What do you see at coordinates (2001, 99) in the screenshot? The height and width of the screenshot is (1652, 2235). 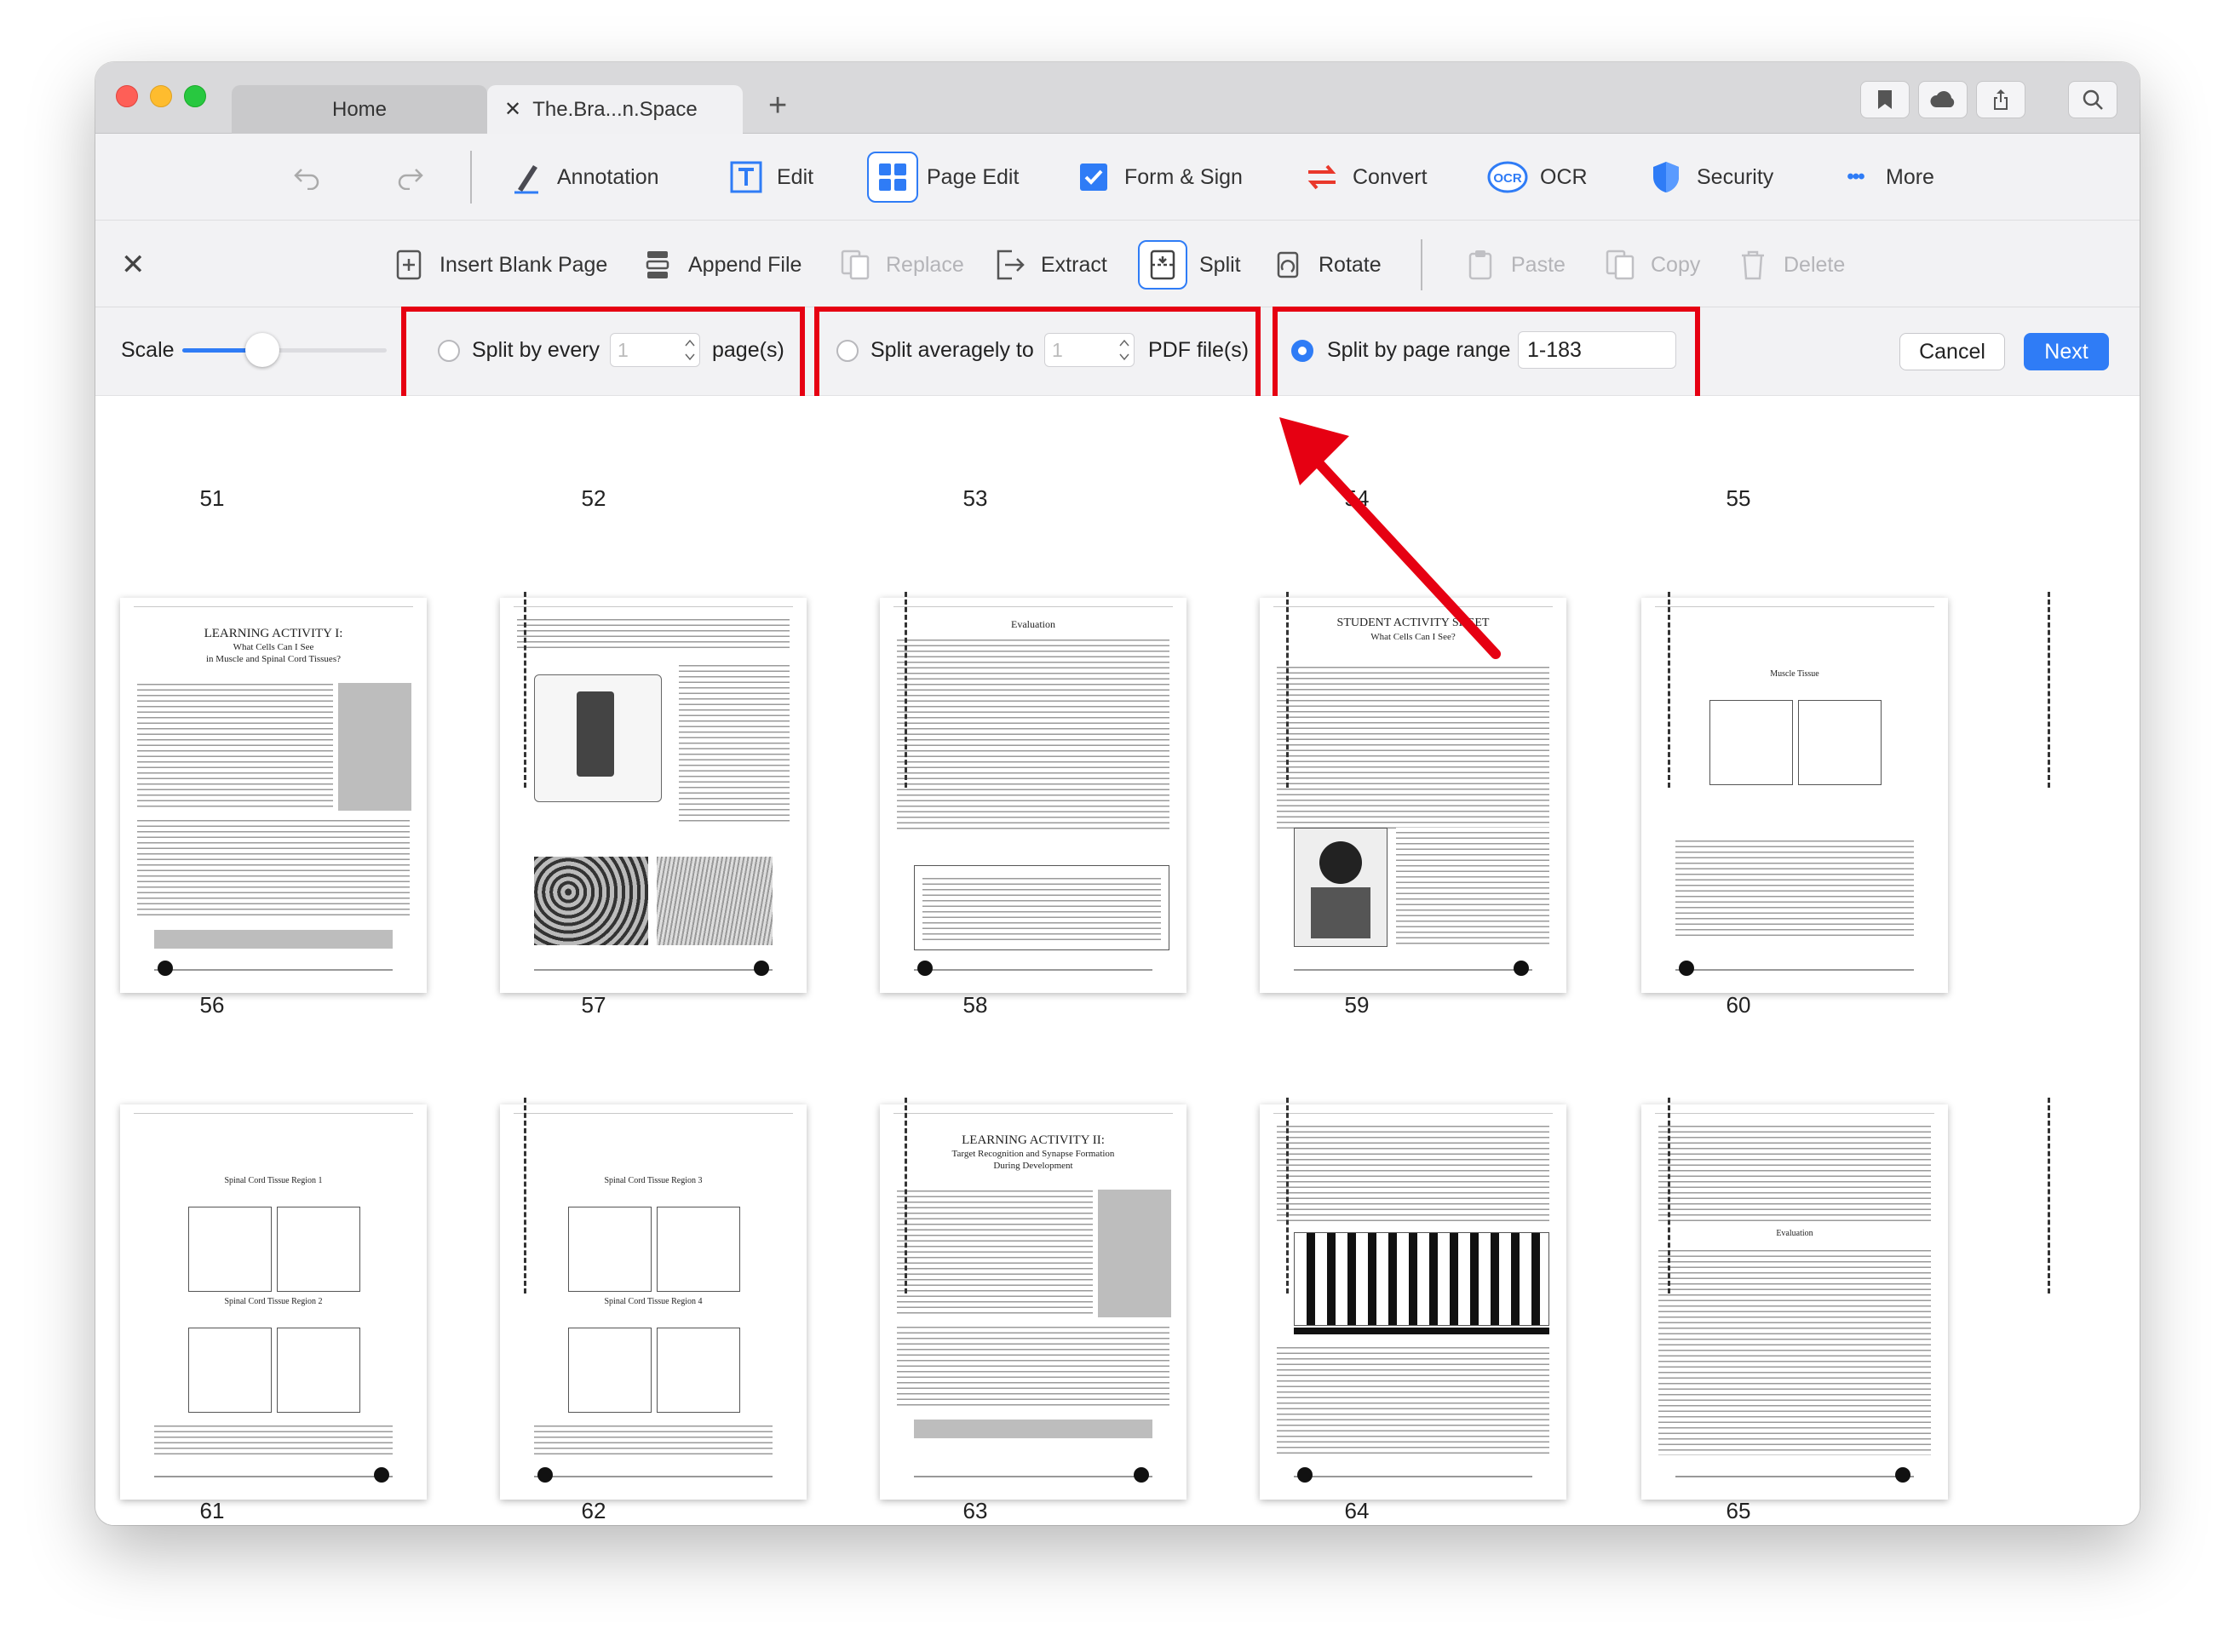 I see `share-button` at bounding box center [2001, 99].